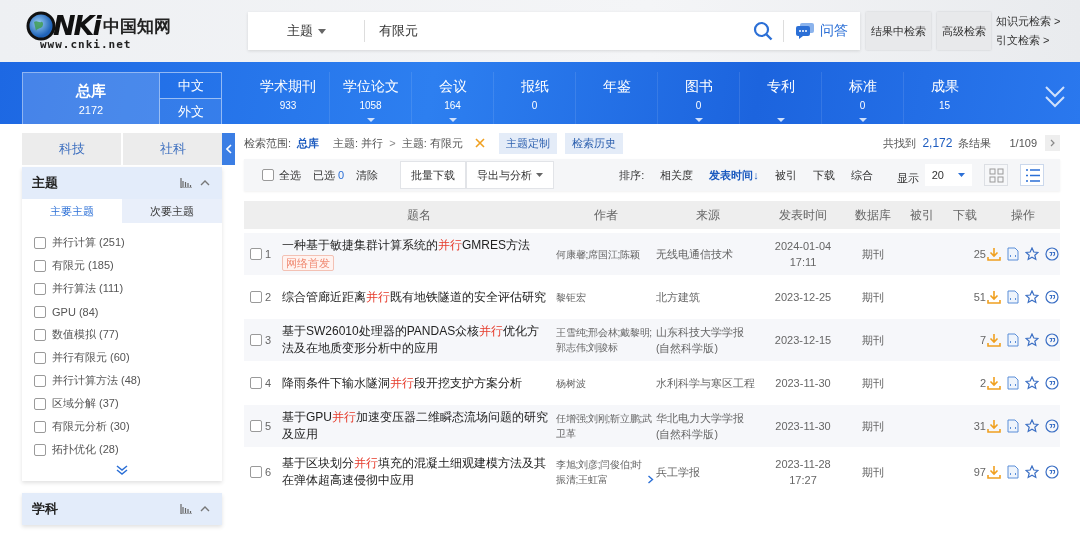  What do you see at coordinates (432, 143) in the screenshot?
I see `filter-crumb: 主题: 有限元` at bounding box center [432, 143].